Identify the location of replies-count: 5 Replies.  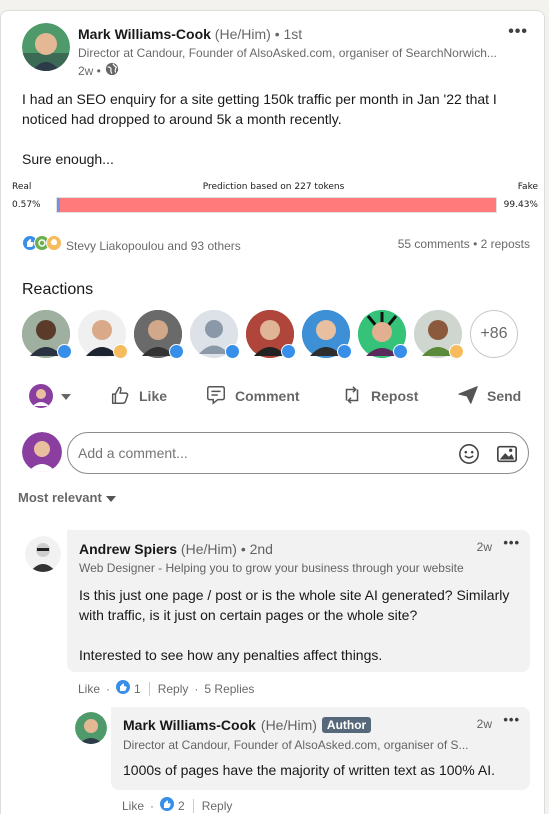
(229, 689).